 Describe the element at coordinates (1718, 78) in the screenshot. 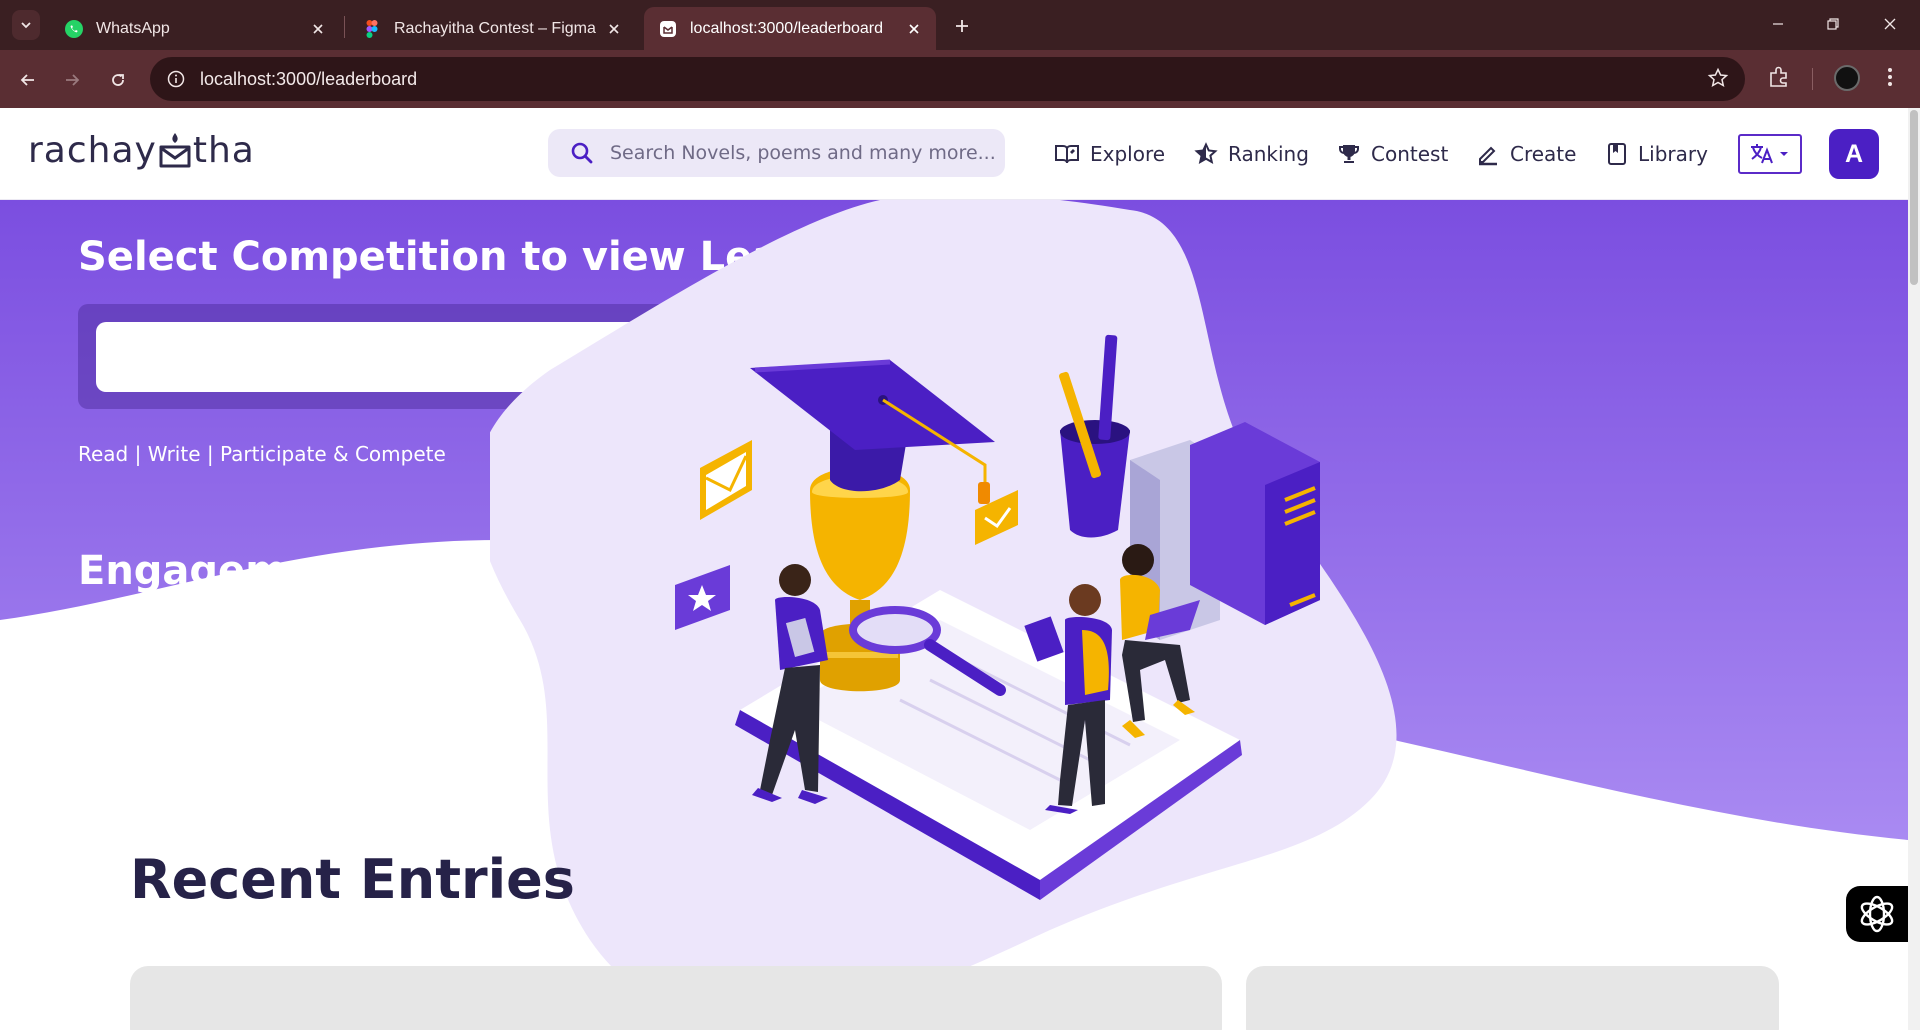

I see `bookmark-star-icon` at that location.